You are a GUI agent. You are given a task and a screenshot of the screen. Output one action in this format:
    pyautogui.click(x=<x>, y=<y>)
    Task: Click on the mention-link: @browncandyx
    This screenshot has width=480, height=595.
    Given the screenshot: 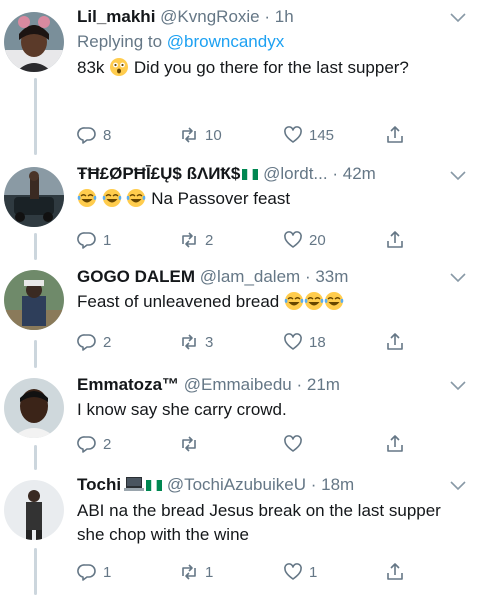 What is the action you would take?
    pyautogui.click(x=225, y=41)
    